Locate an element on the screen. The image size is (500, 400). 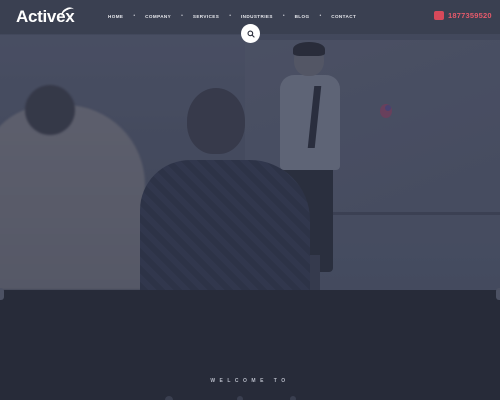
phone-icon is located at coordinates (439, 15).